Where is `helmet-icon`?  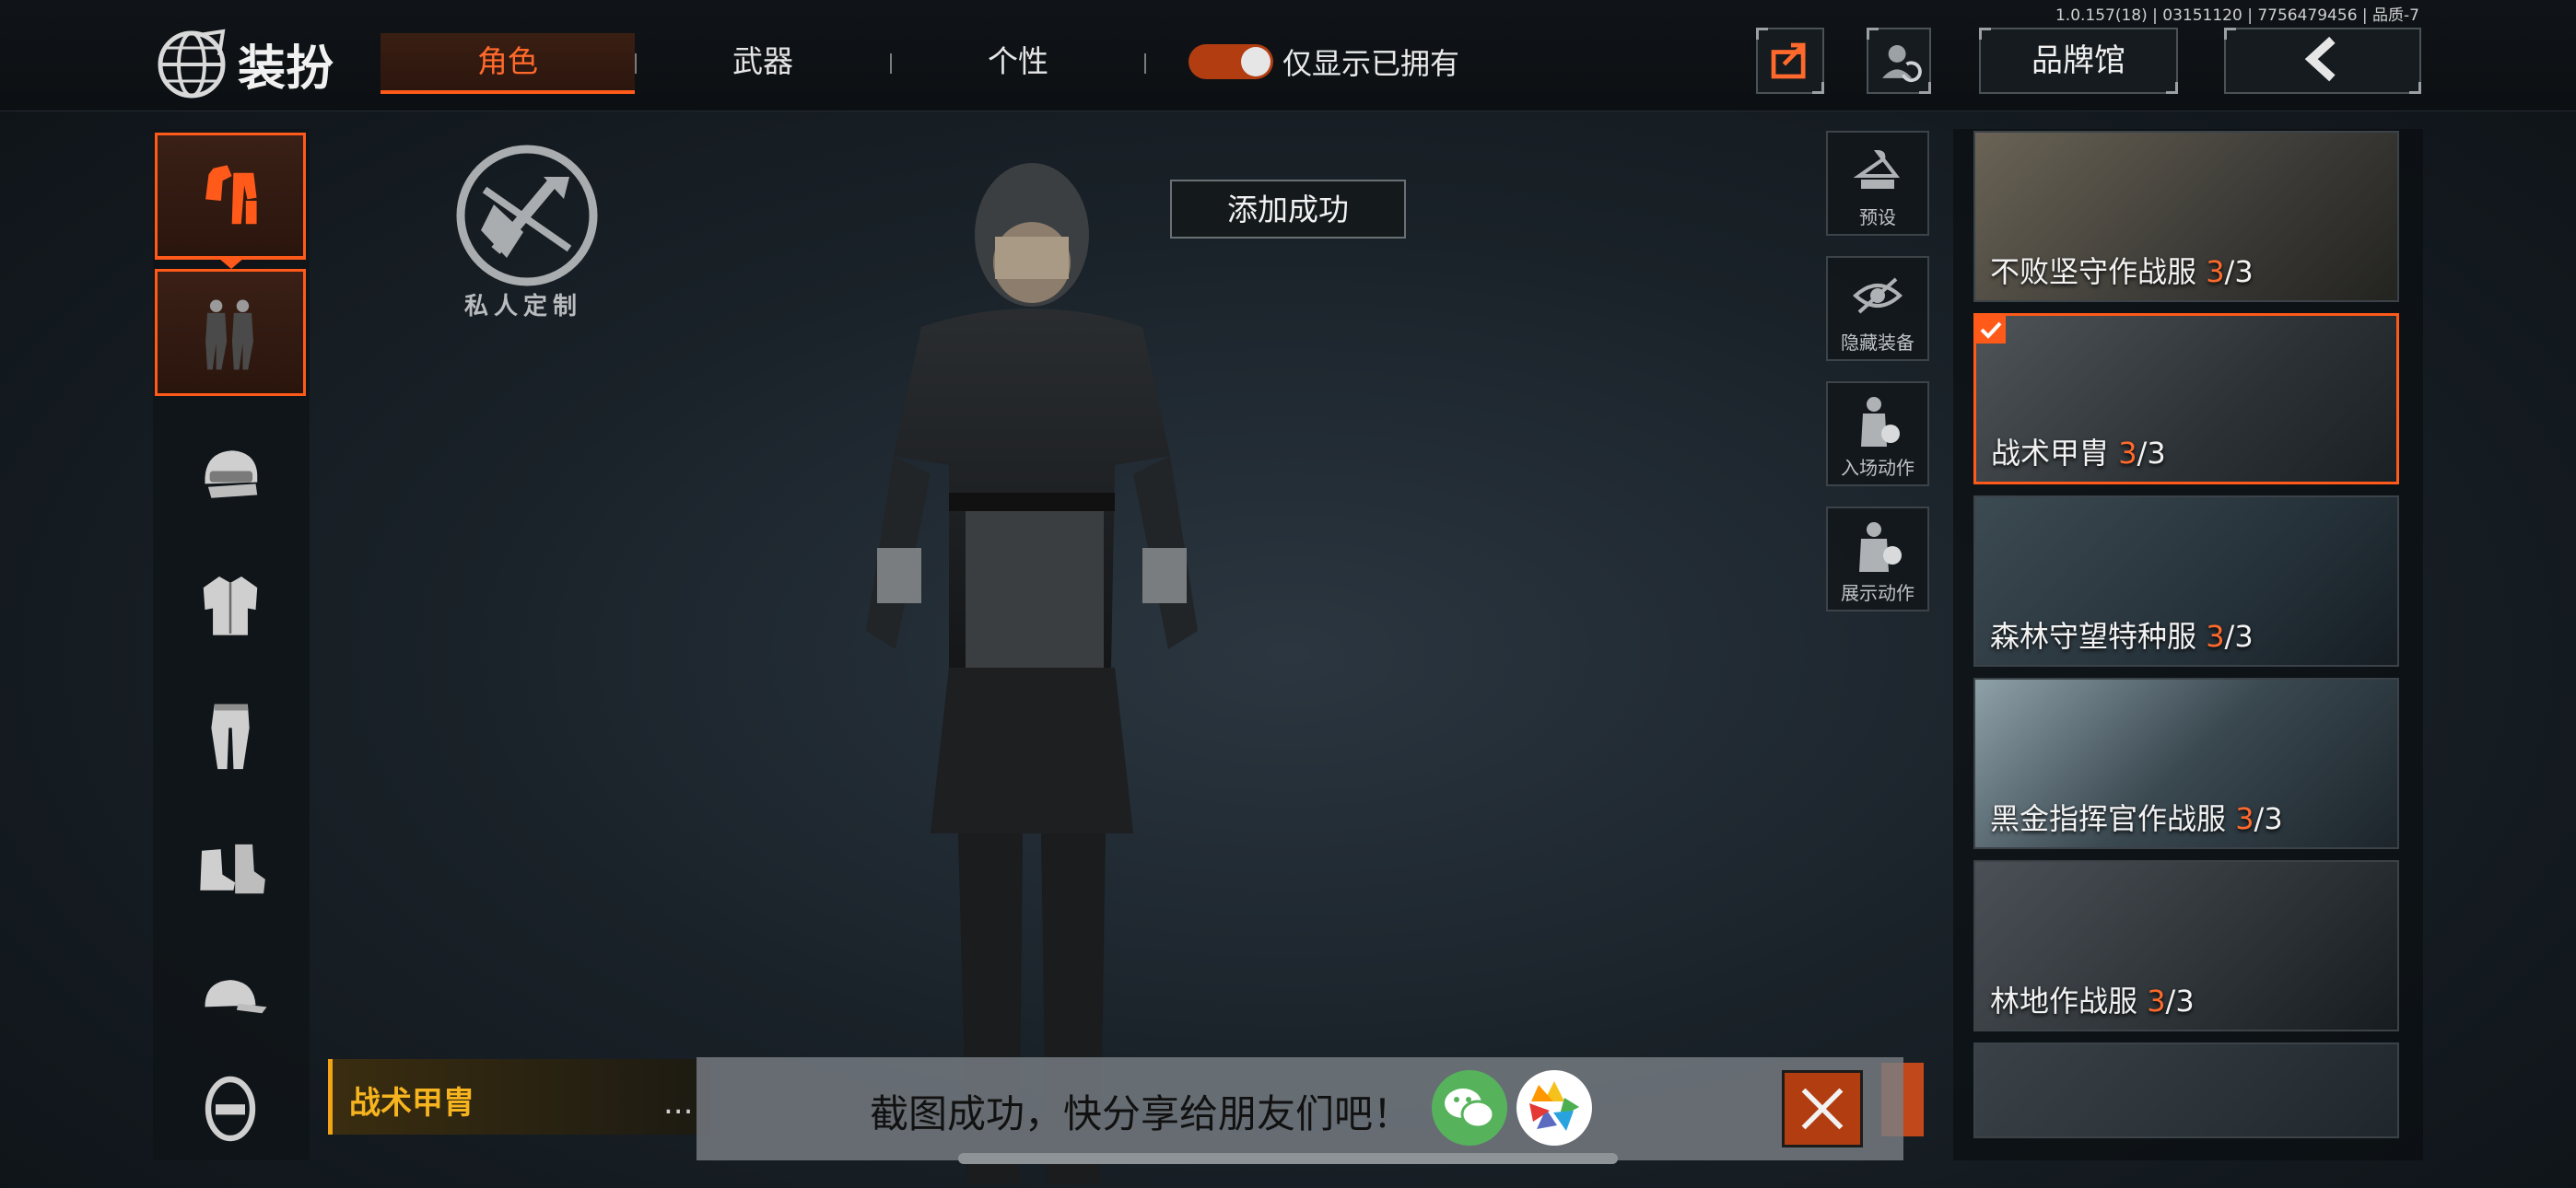 helmet-icon is located at coordinates (231, 474).